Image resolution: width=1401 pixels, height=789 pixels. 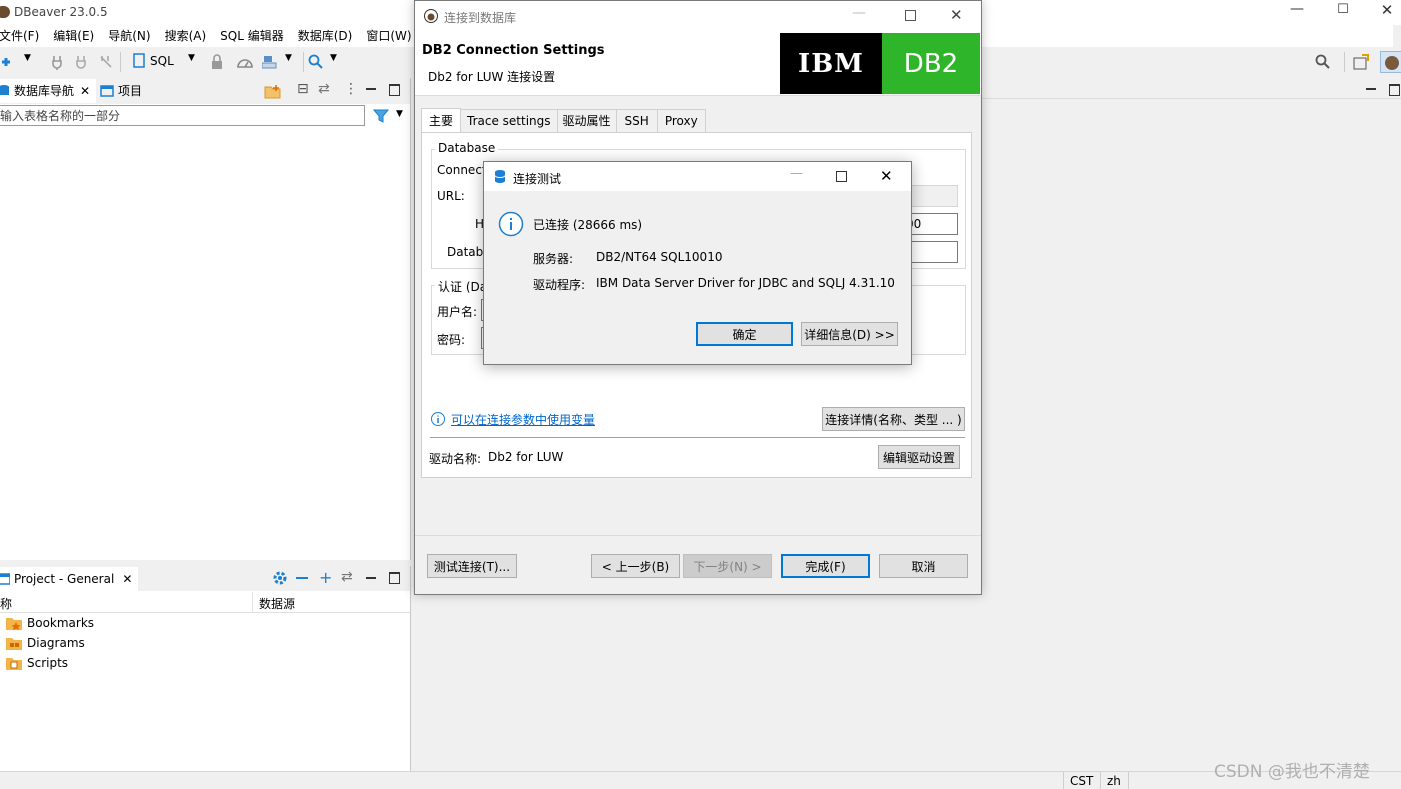 I want to click on tab-proxy: Proxy, so click(x=681, y=121).